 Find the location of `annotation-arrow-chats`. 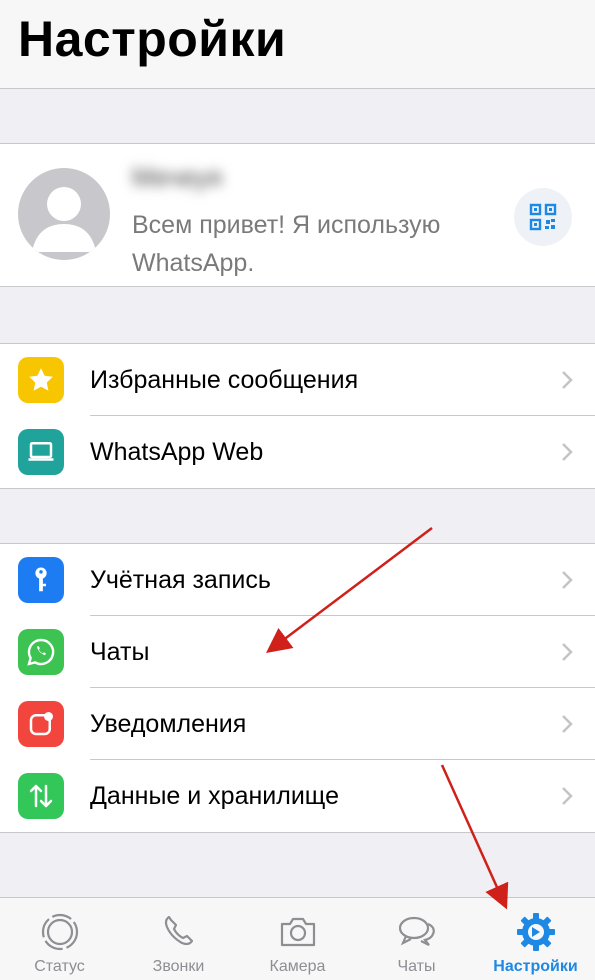

annotation-arrow-chats is located at coordinates (349, 590).